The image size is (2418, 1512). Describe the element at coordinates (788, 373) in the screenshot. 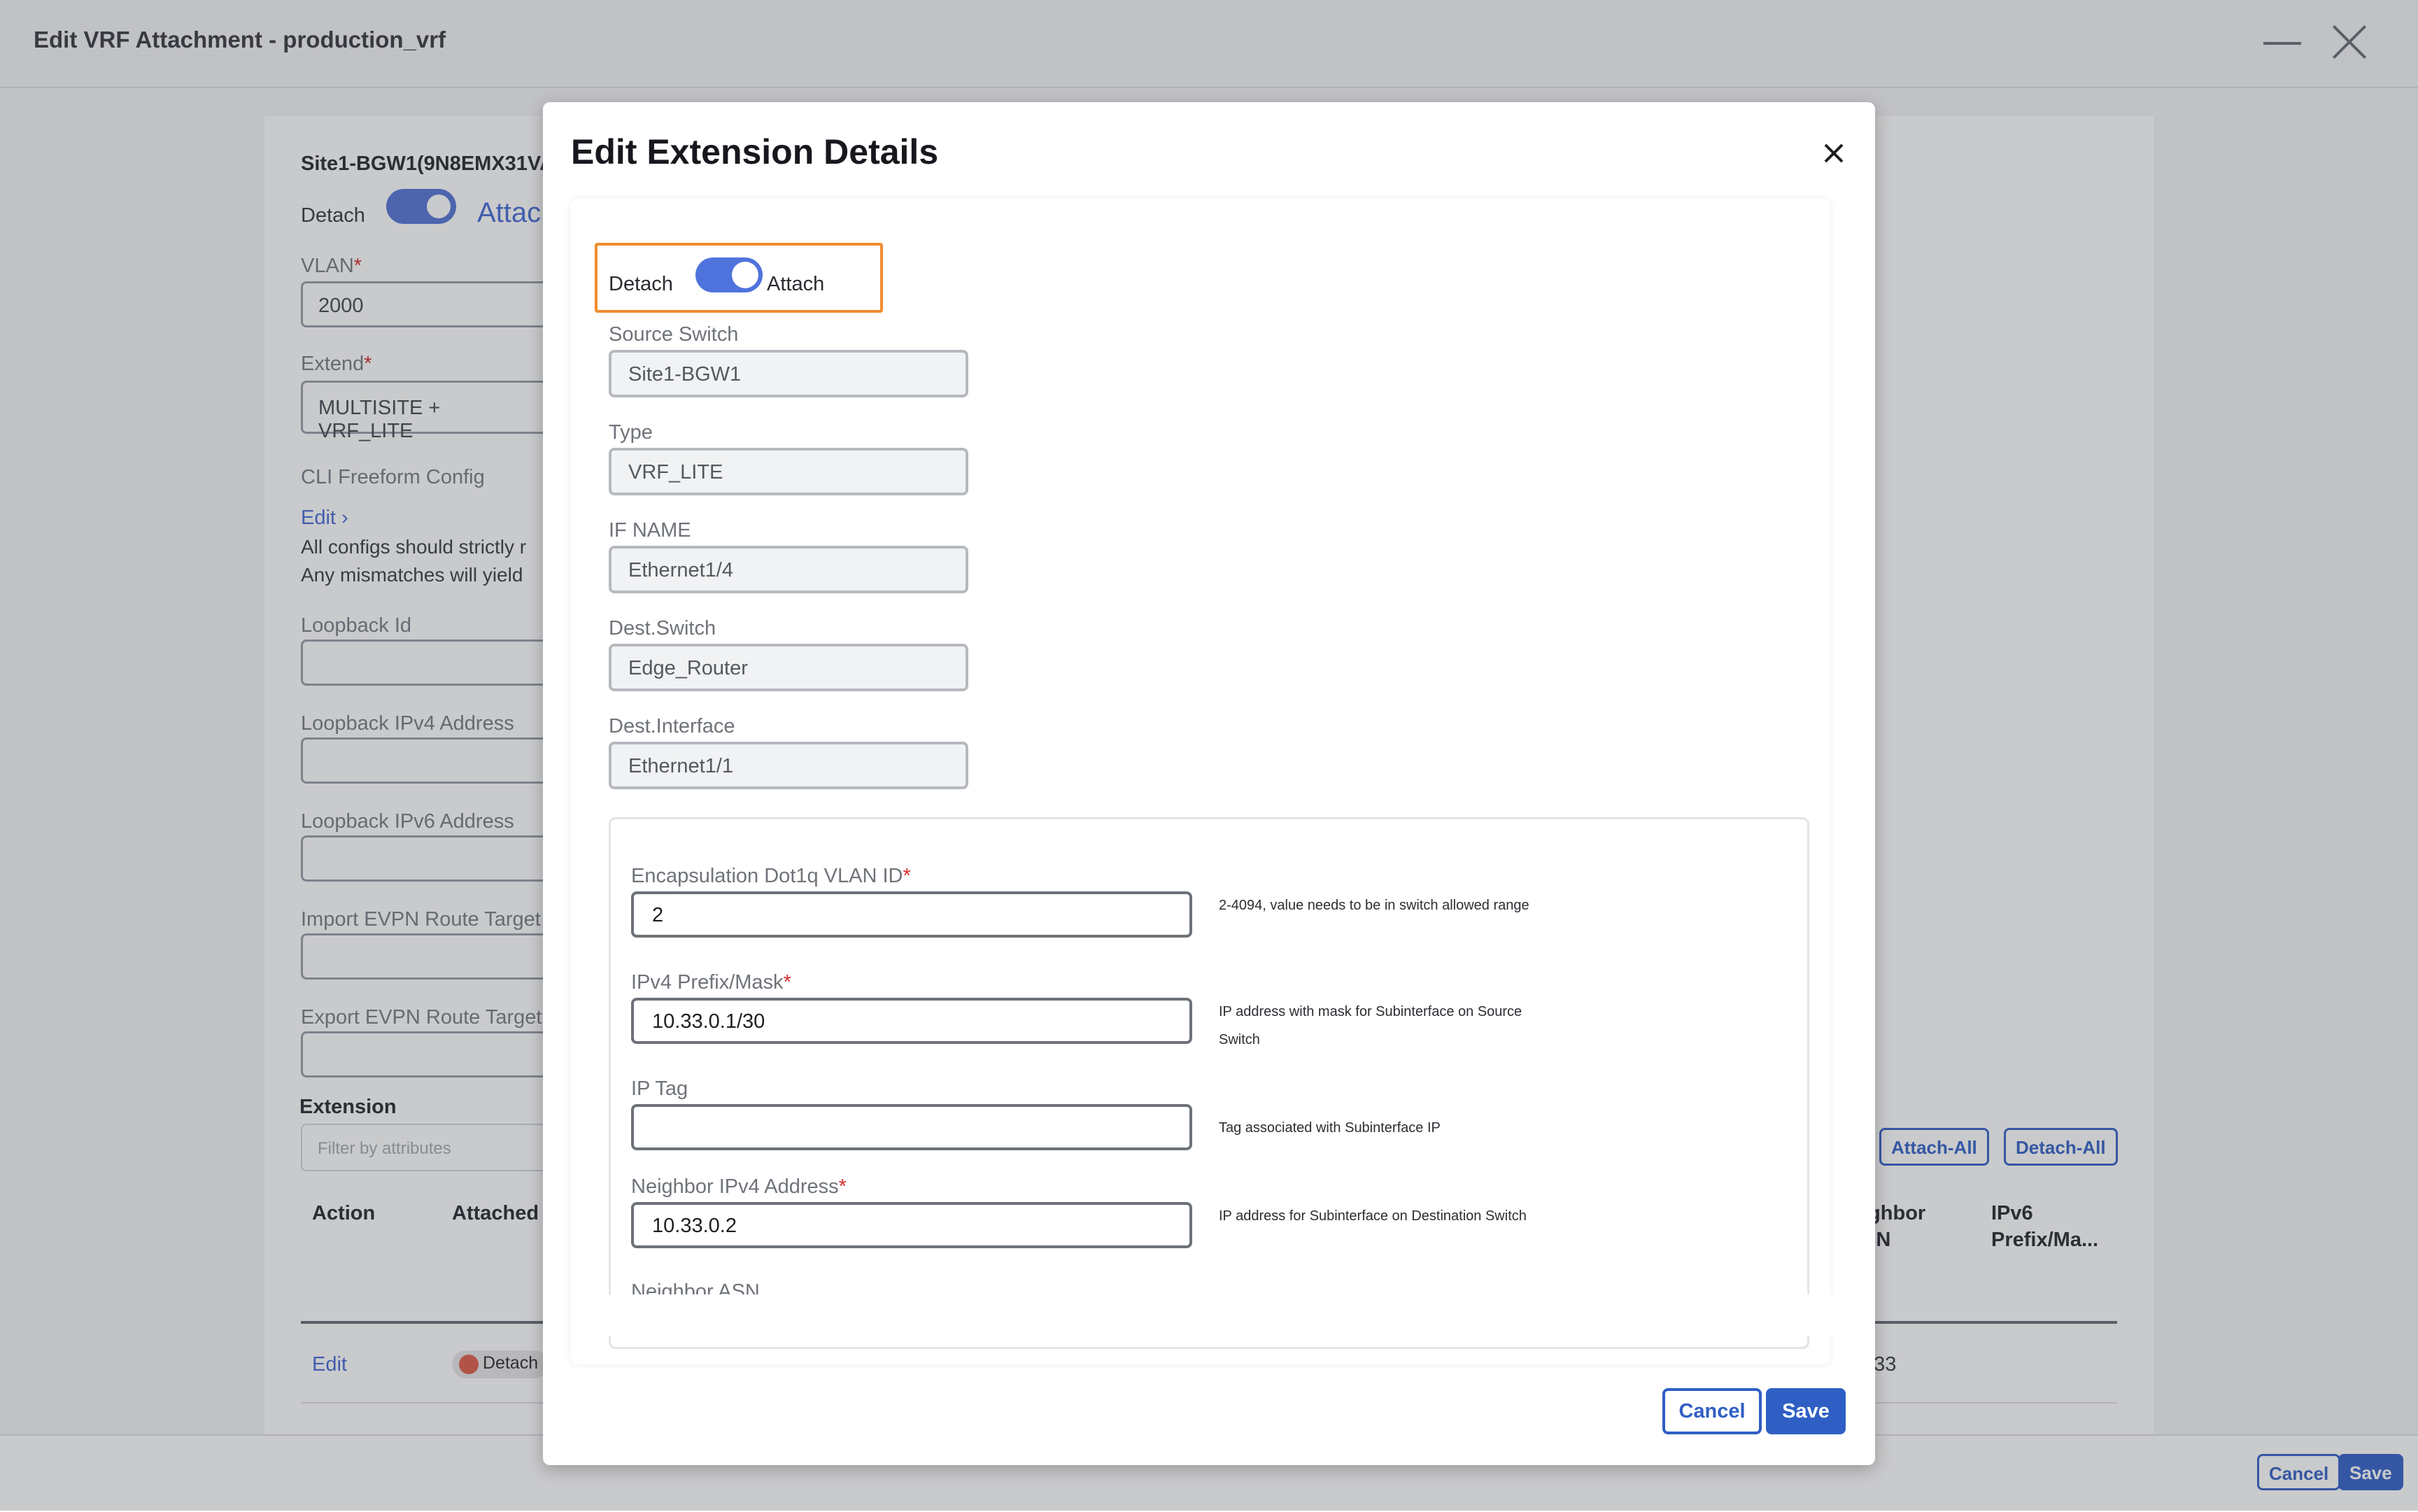

I see `source-switch-field: Site1-BGW1` at that location.